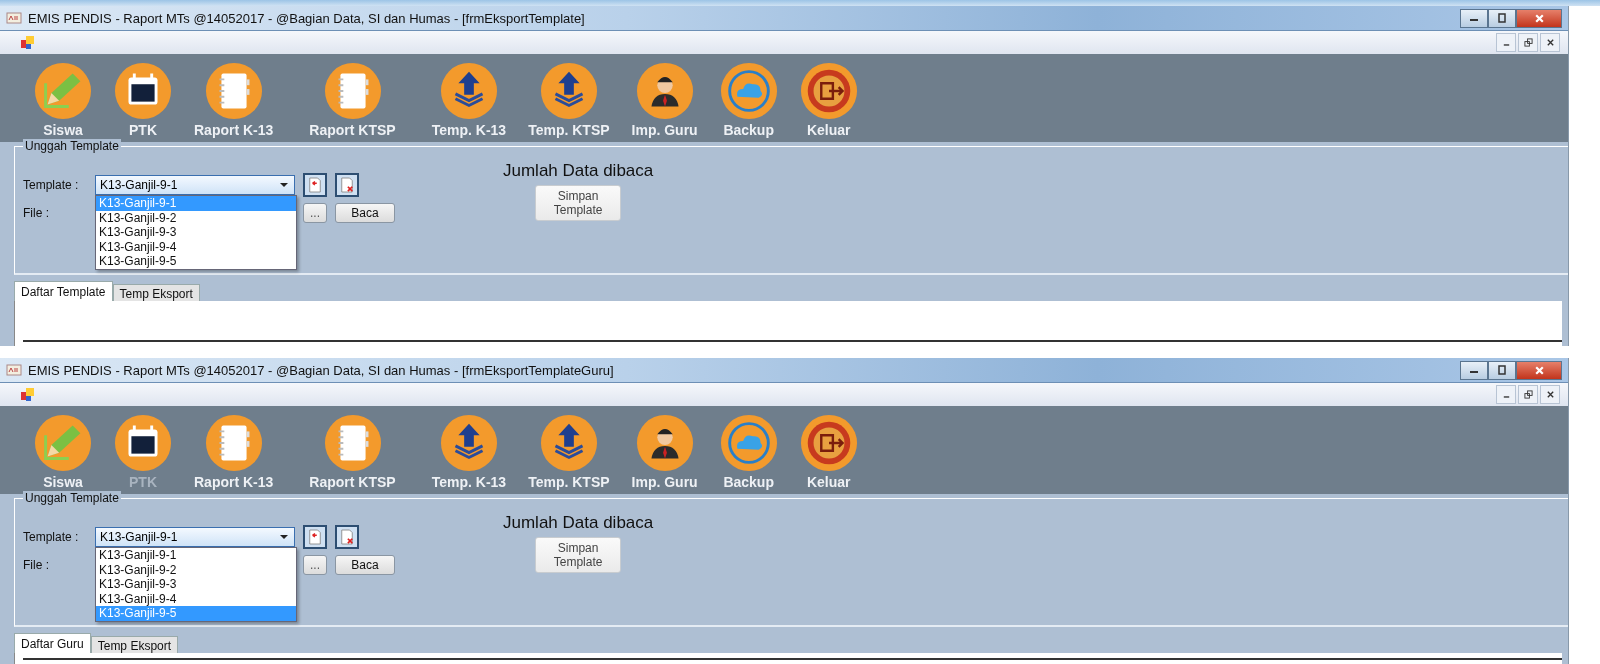 This screenshot has height=664, width=1600. Describe the element at coordinates (196, 555) in the screenshot. I see `dropdown-option: K13-Ganjil-9-1` at that location.